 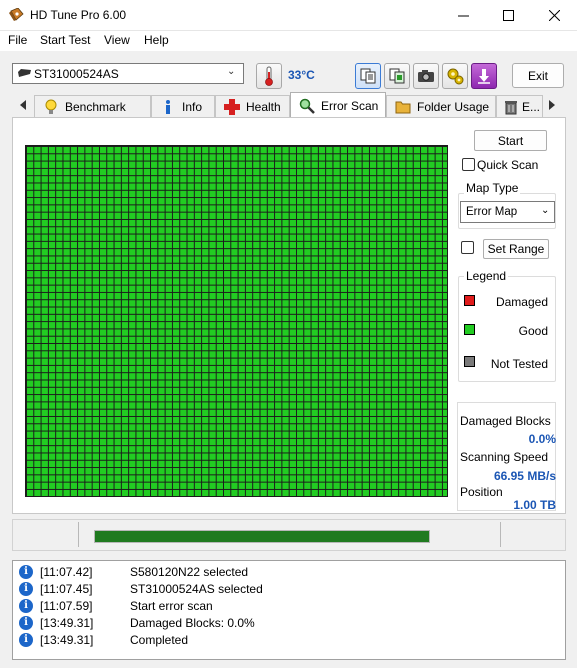 I want to click on scanning-speed-label: Scanning Speed, so click(x=504, y=457).